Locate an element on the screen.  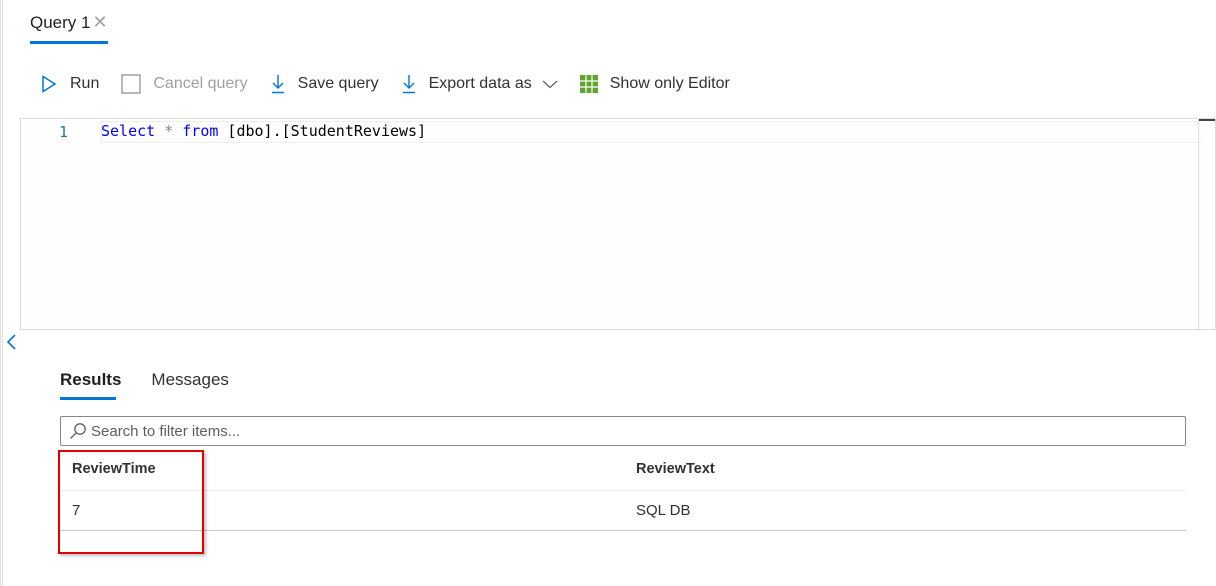
show-only-editor-button: Show only Editor is located at coordinates (654, 84).